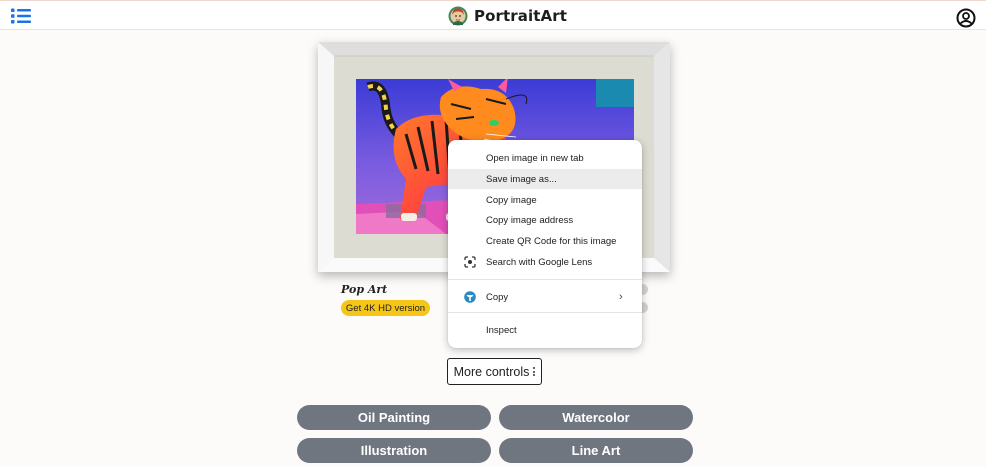 The height and width of the screenshot is (467, 986). What do you see at coordinates (364, 289) in the screenshot?
I see `artwork-title: Pop Art` at bounding box center [364, 289].